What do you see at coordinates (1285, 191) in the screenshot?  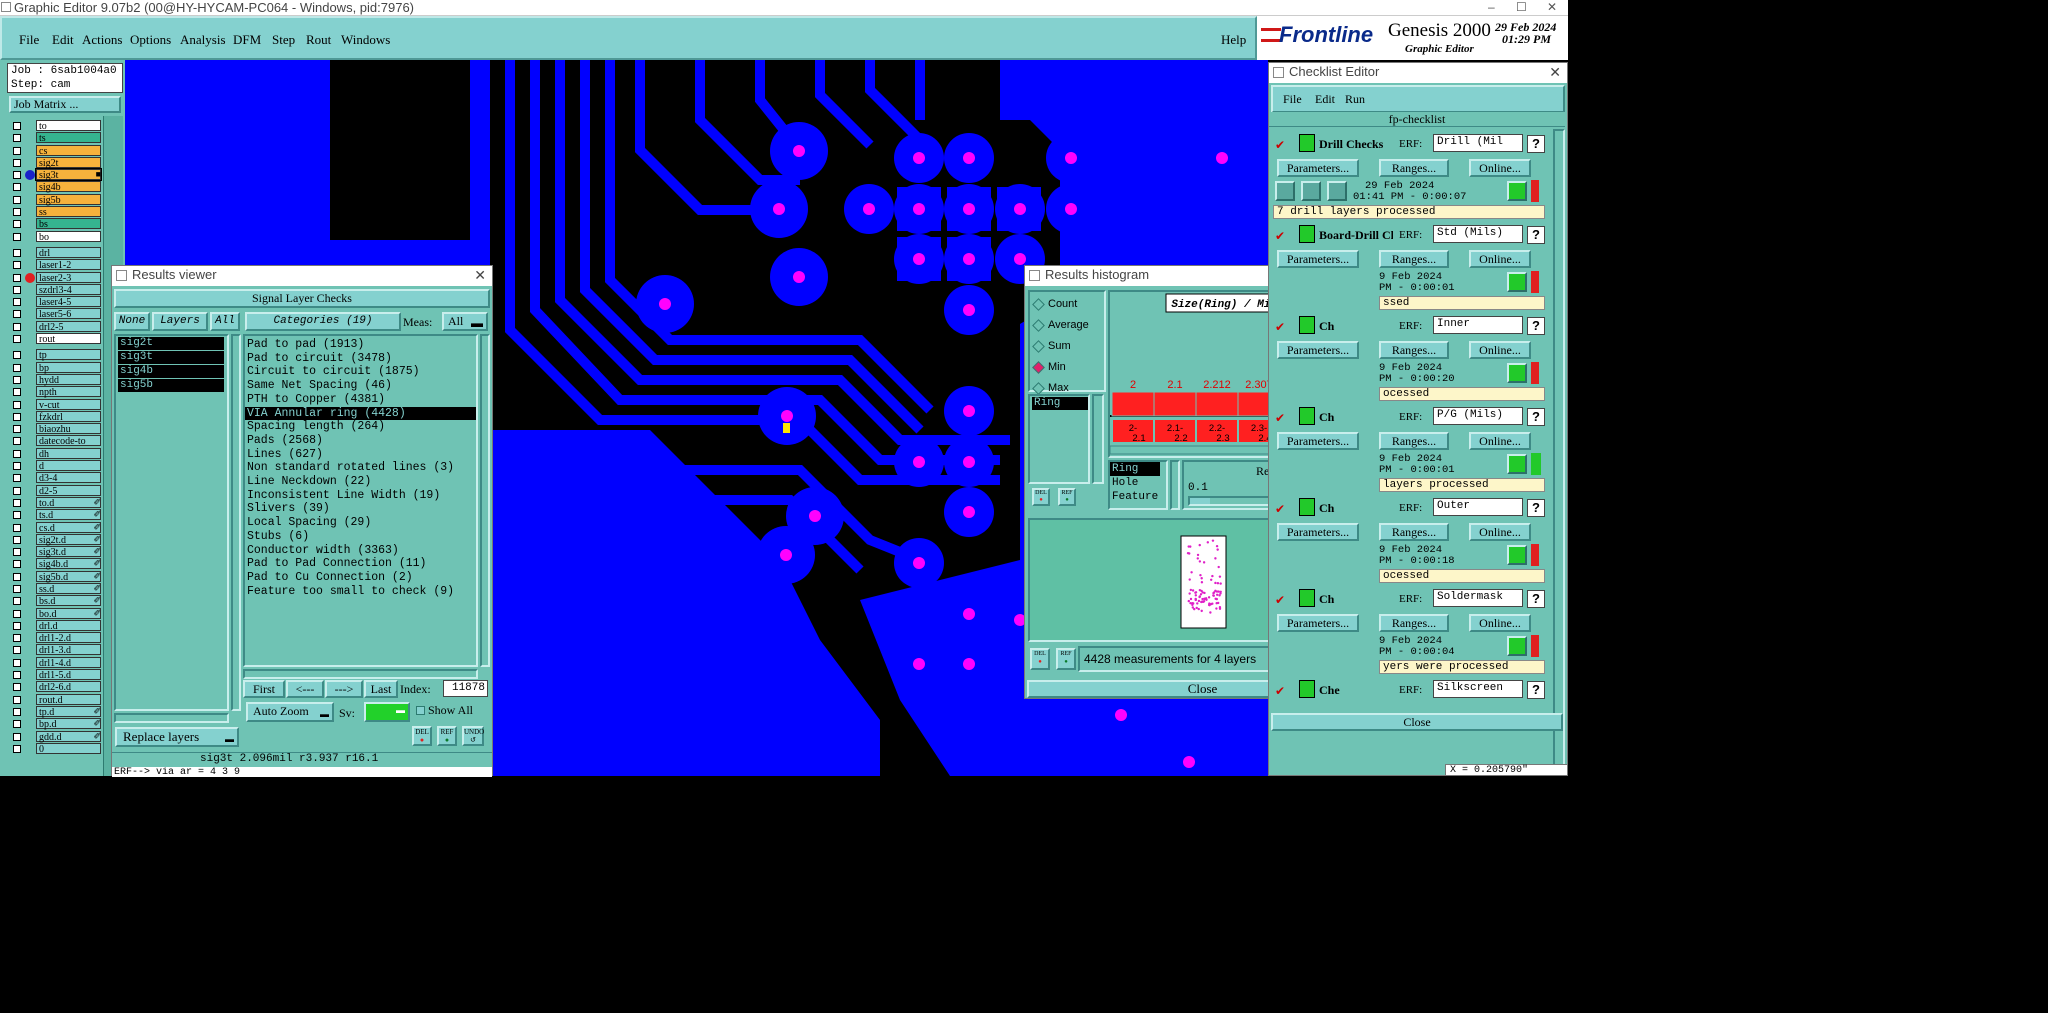 I see `run-icon` at bounding box center [1285, 191].